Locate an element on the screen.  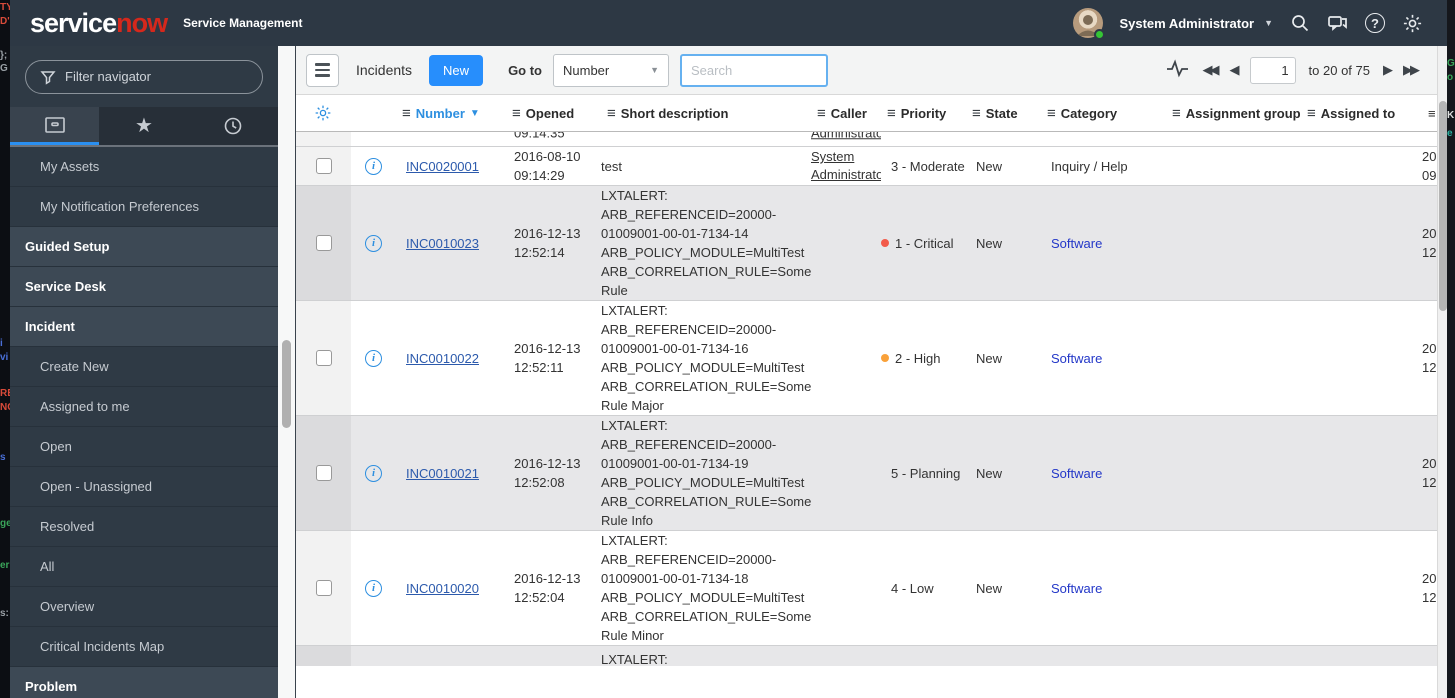
chat-icon is located at coordinates (1338, 23).